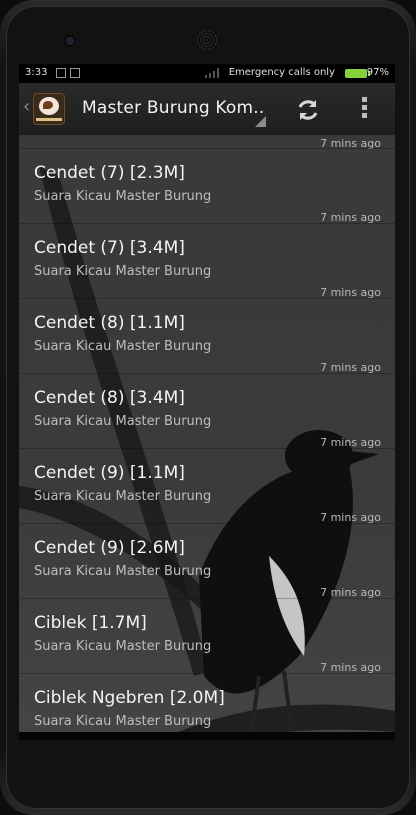  Describe the element at coordinates (109, 173) in the screenshot. I see `list-item-title: Cendet (7) [2.3M]` at that location.